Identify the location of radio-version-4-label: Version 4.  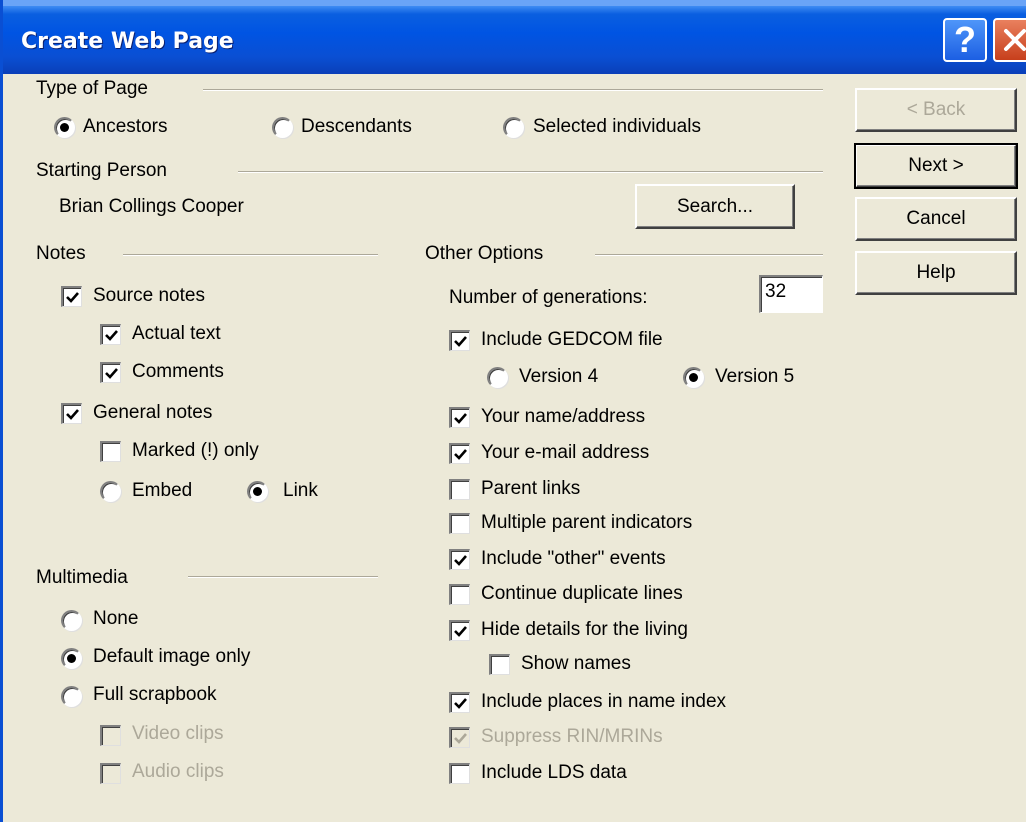
(559, 376).